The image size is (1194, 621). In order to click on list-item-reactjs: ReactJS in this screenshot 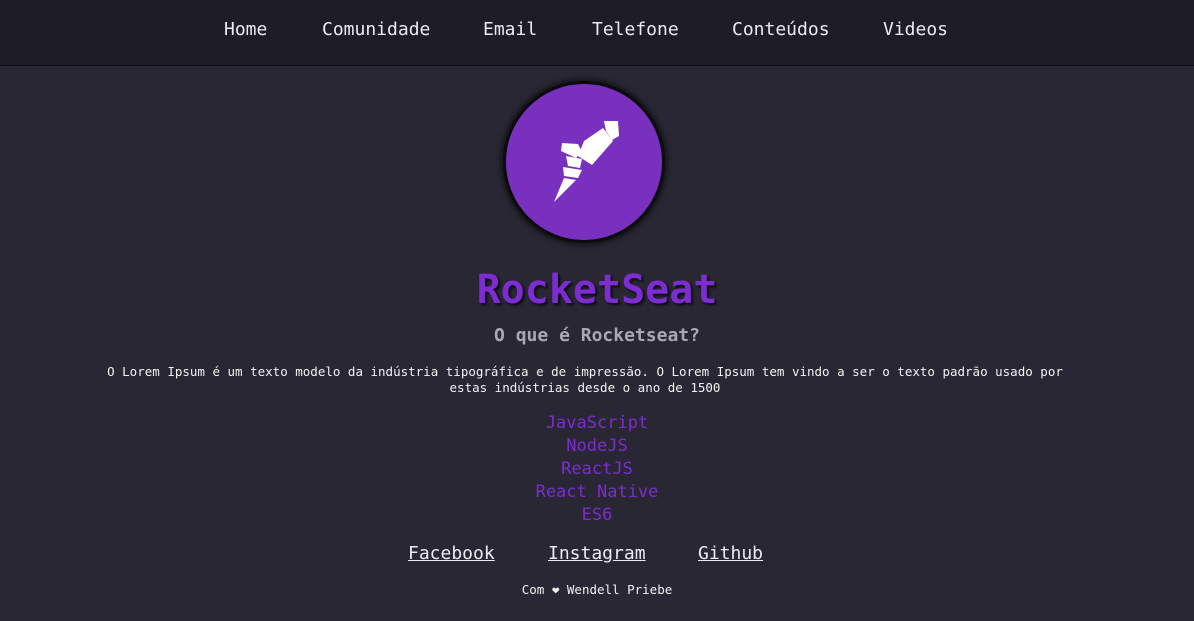, I will do `click(597, 469)`.